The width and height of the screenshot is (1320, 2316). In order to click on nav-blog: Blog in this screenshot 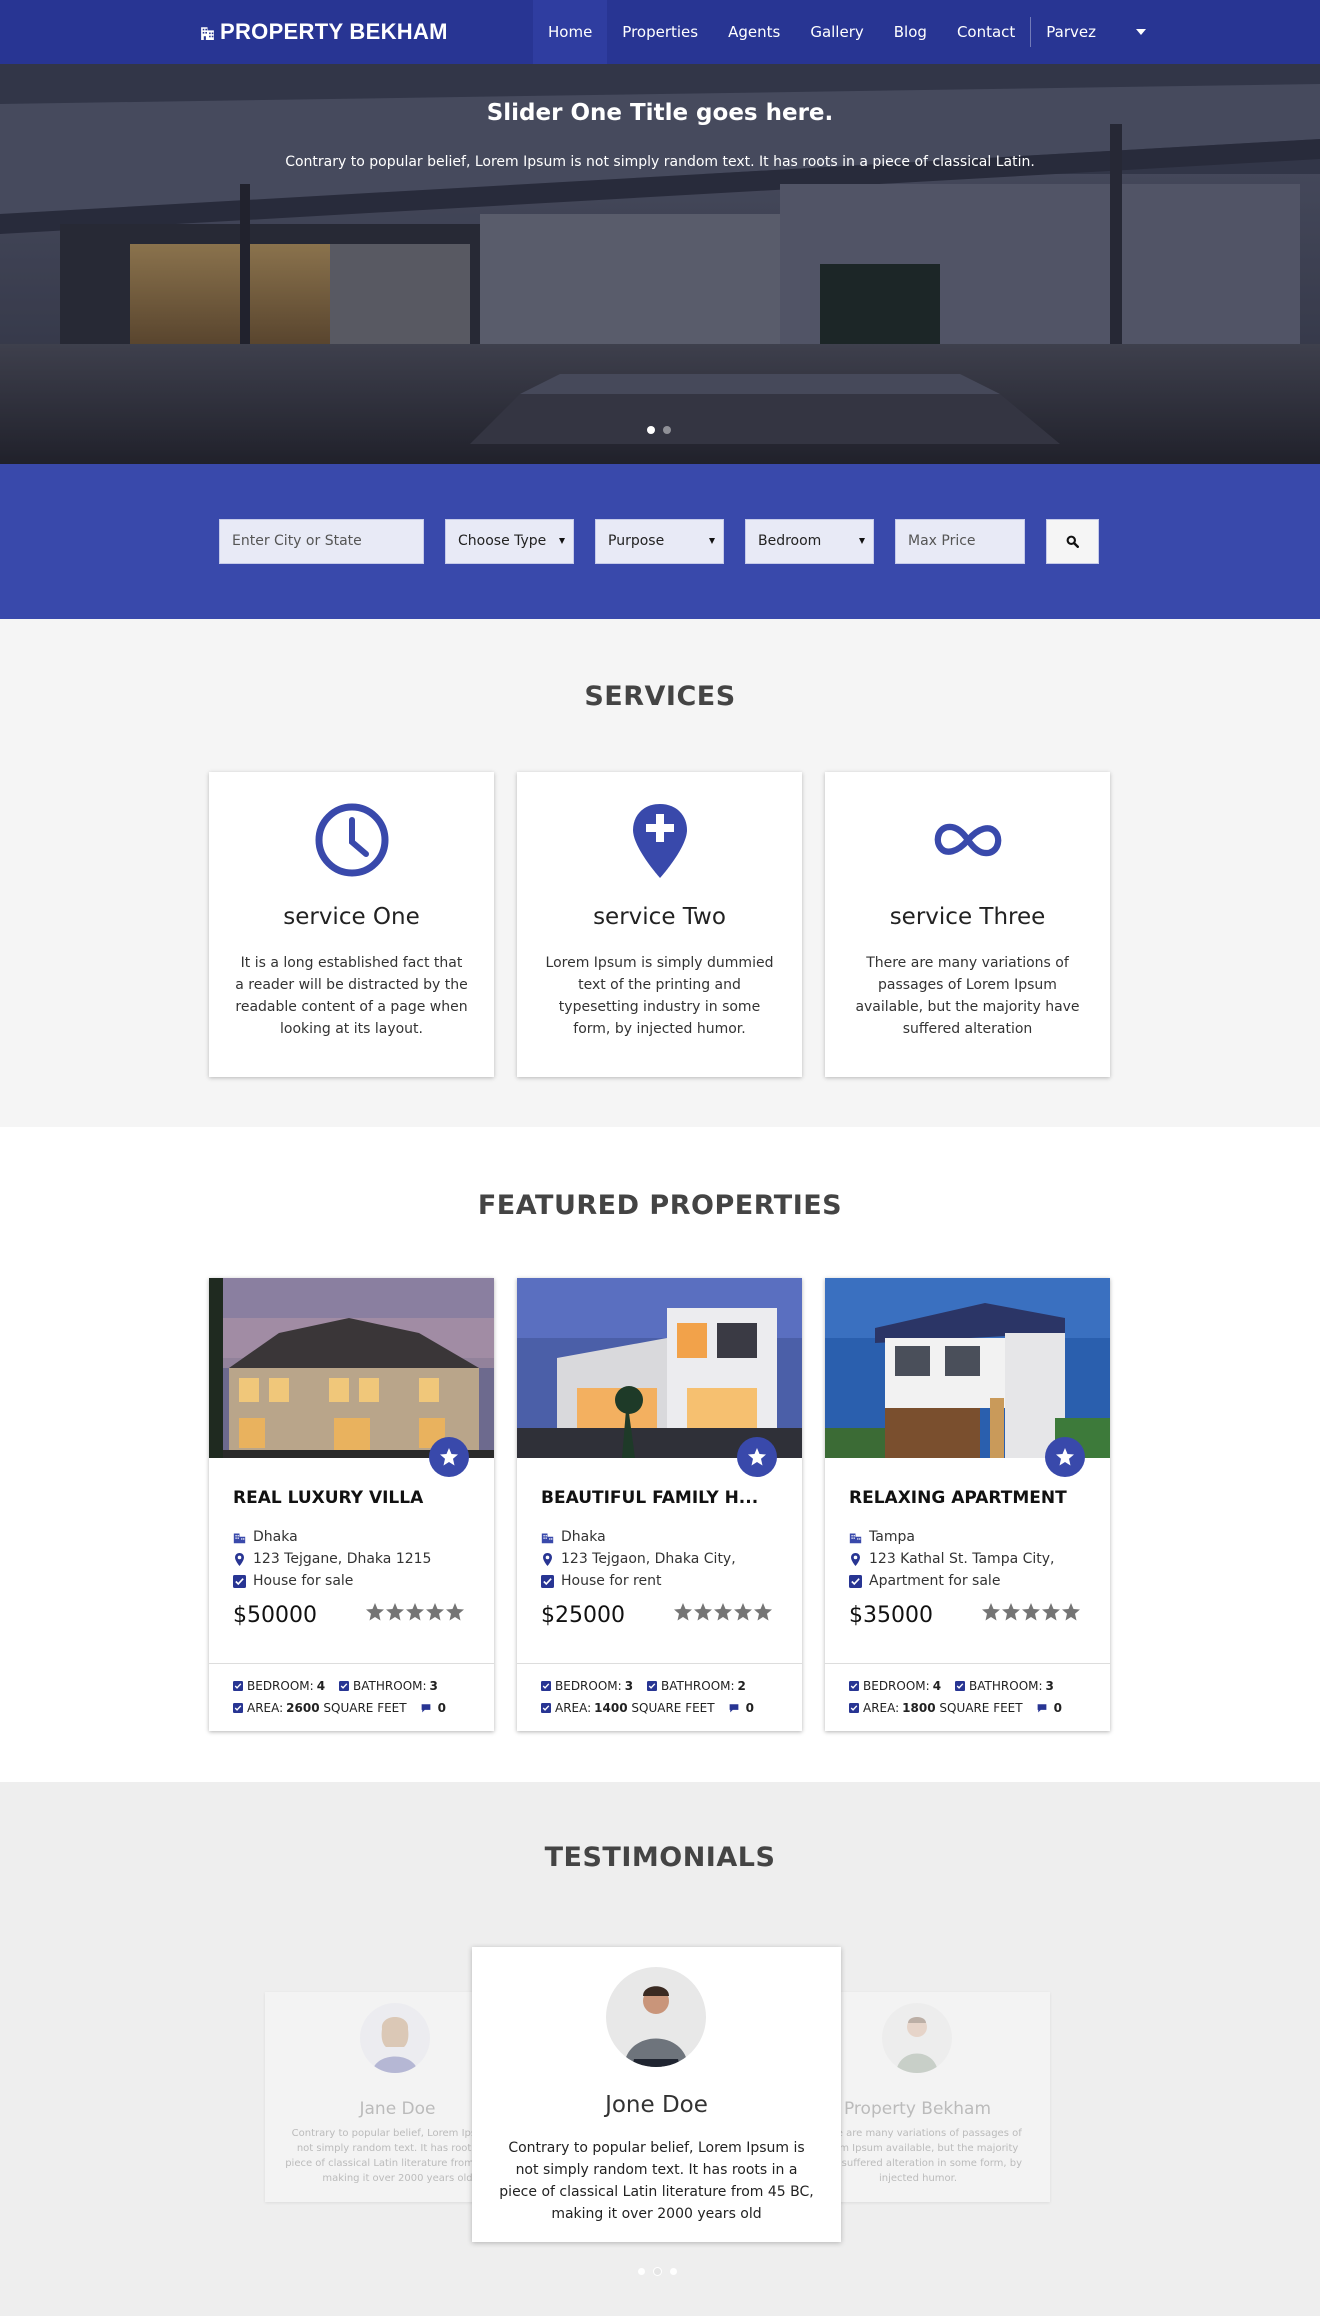, I will do `click(910, 32)`.